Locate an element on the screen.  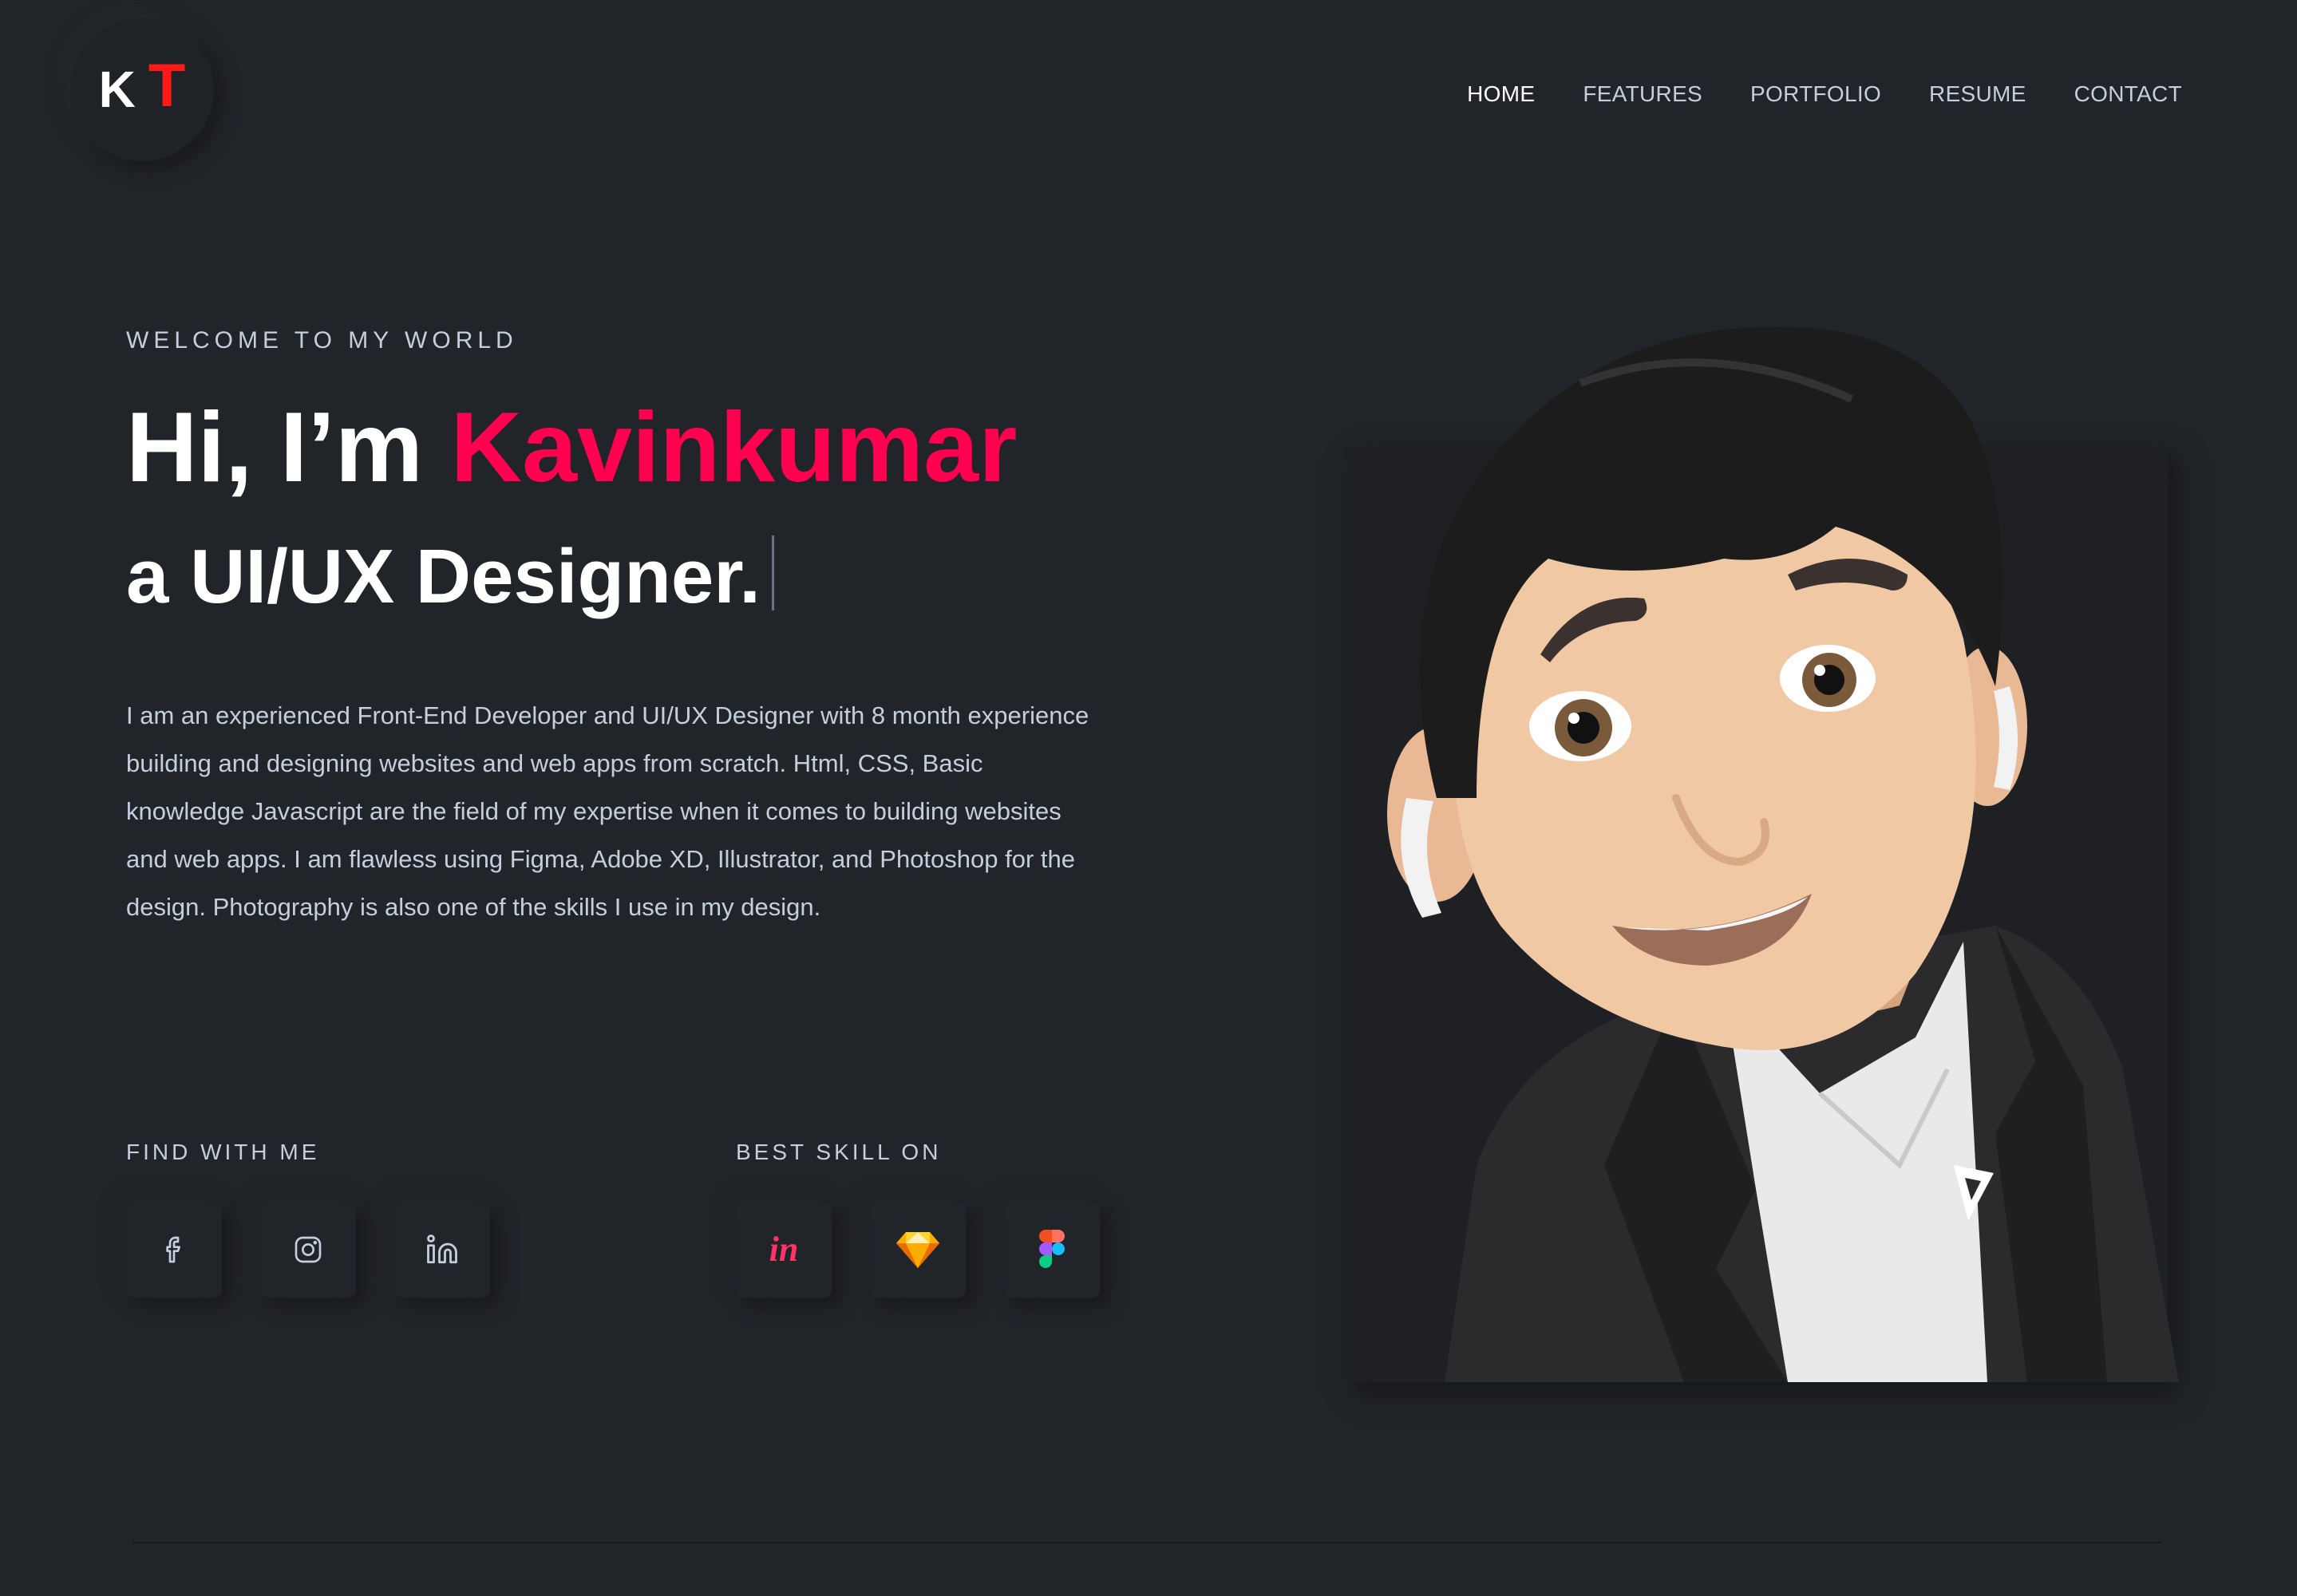
svg-text: in is located at coordinates (784, 1249).